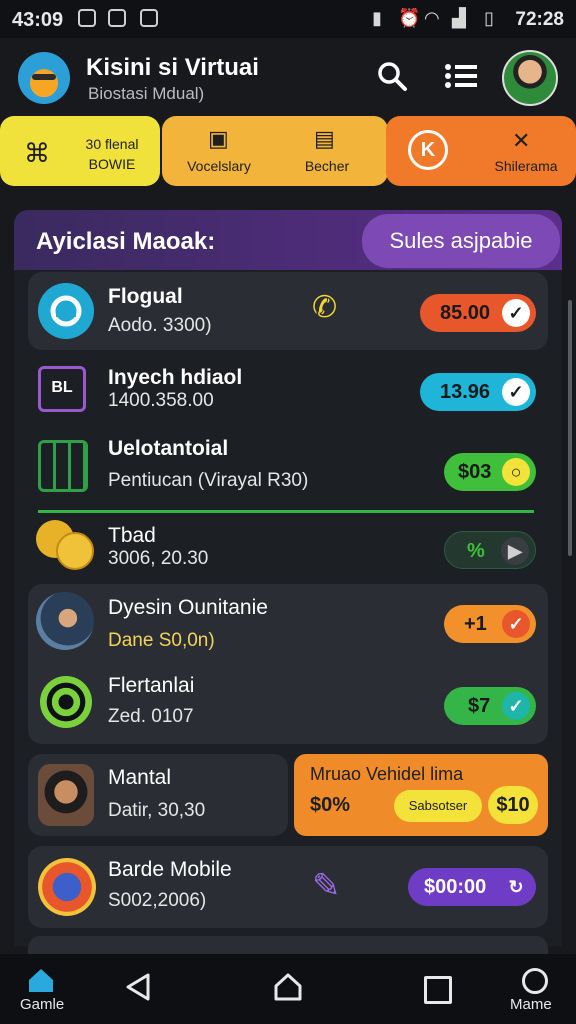 The height and width of the screenshot is (1024, 576). Describe the element at coordinates (62, 389) in the screenshot. I see `document-icon: BL` at that location.